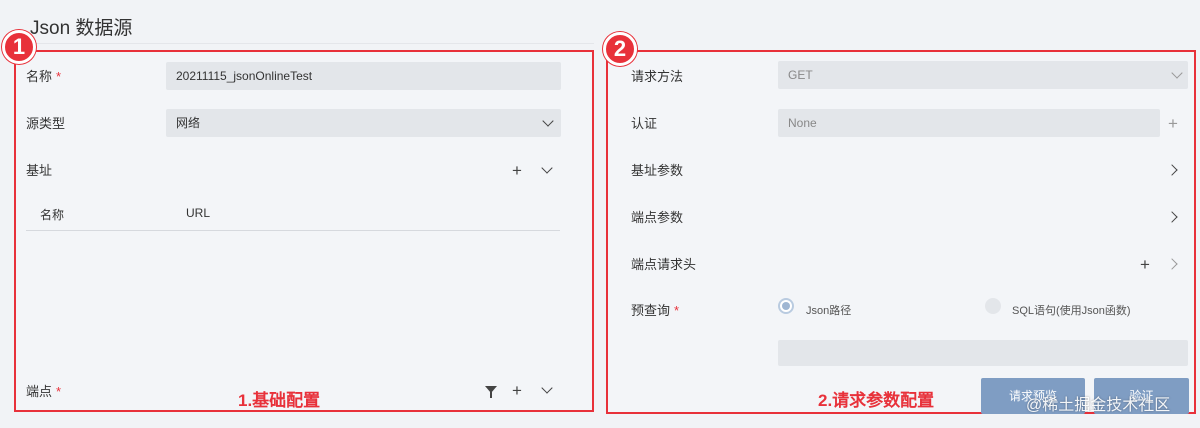 This screenshot has height=428, width=1200. What do you see at coordinates (993, 306) in the screenshot?
I see `radio-sql` at bounding box center [993, 306].